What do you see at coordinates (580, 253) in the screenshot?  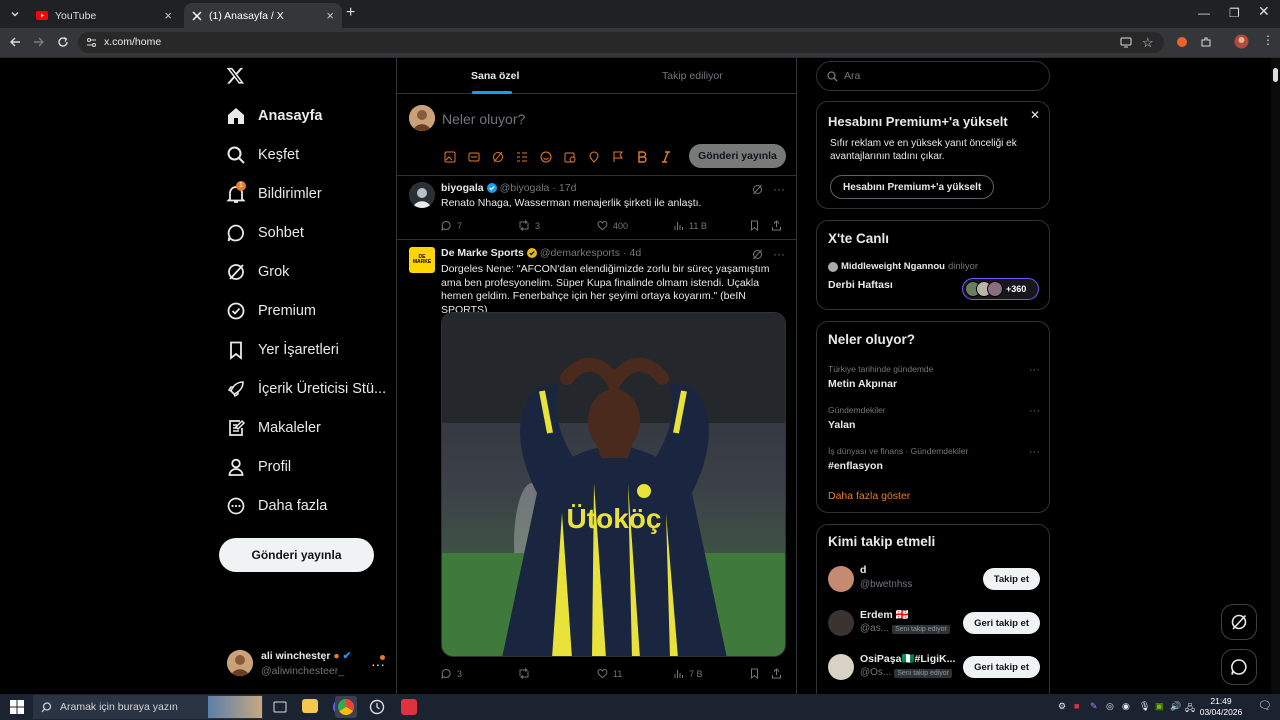 I see `tweet-handle: @demarkesports` at bounding box center [580, 253].